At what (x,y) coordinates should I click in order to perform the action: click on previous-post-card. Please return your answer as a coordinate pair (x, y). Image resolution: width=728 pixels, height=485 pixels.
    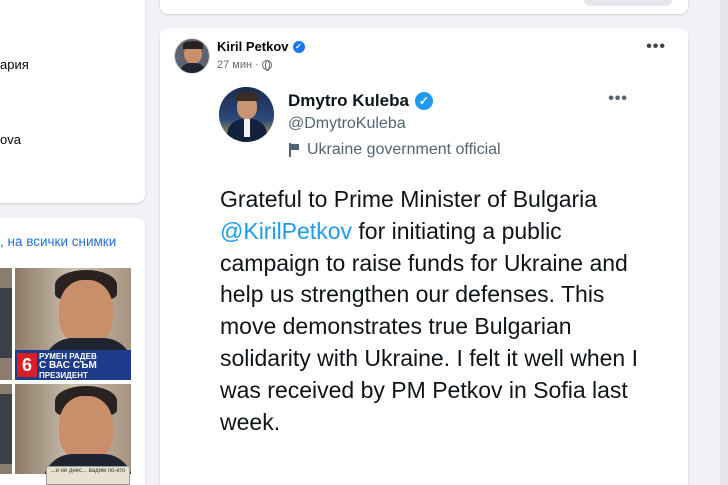
    Looking at the image, I should click on (424, 7).